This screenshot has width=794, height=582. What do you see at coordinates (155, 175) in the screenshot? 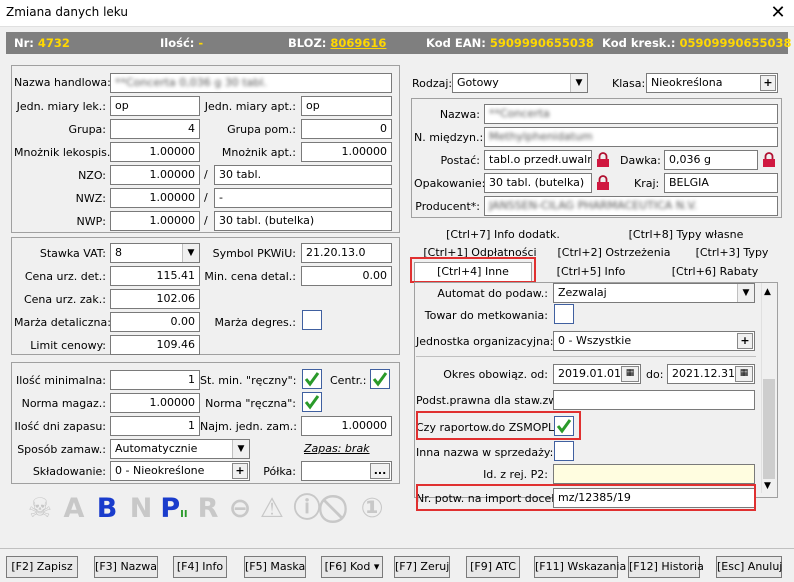
I see `nzo-input: 1.00000` at bounding box center [155, 175].